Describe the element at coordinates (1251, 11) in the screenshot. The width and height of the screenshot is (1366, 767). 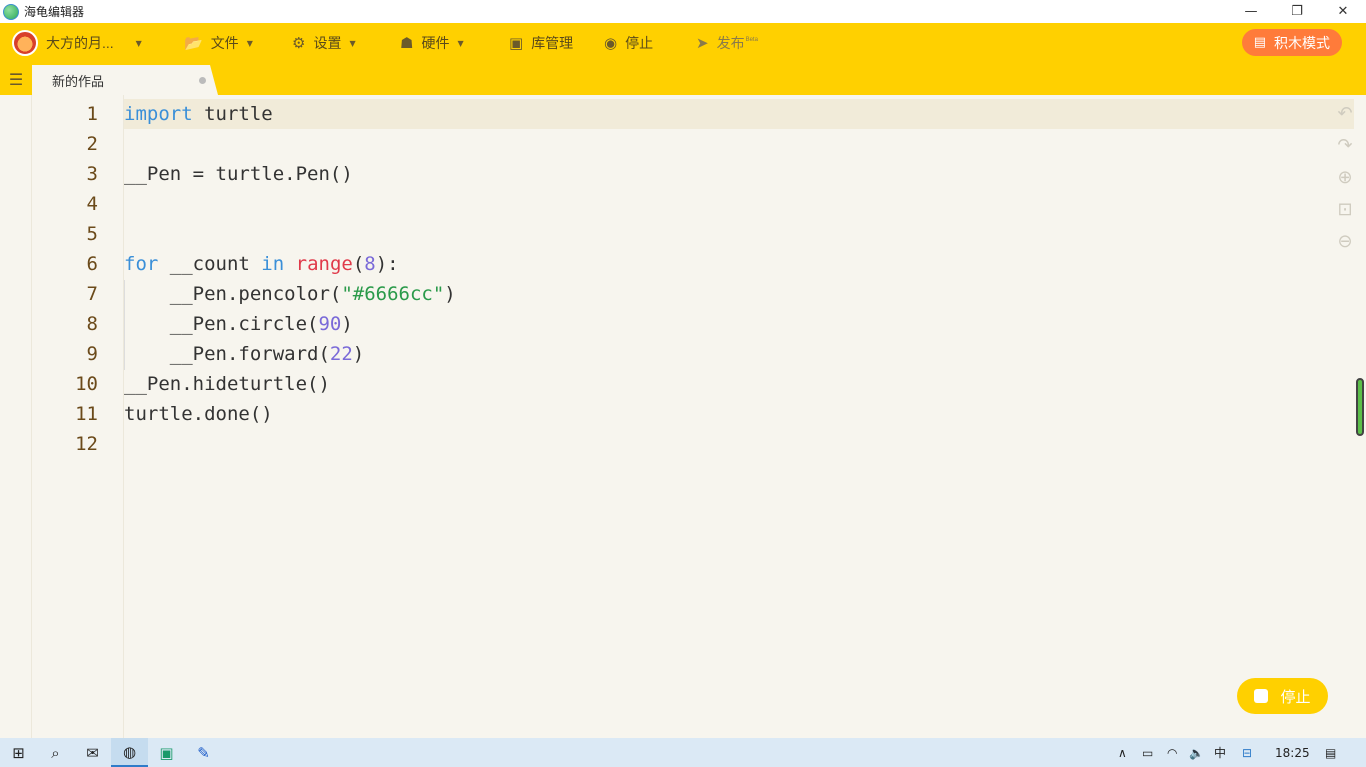
I see `minimize-button: —` at that location.